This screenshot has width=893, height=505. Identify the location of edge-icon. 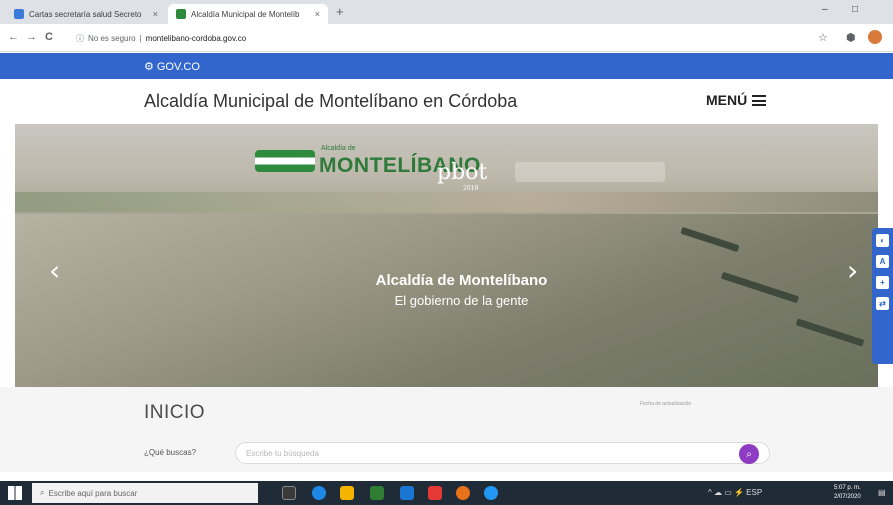
(319, 493).